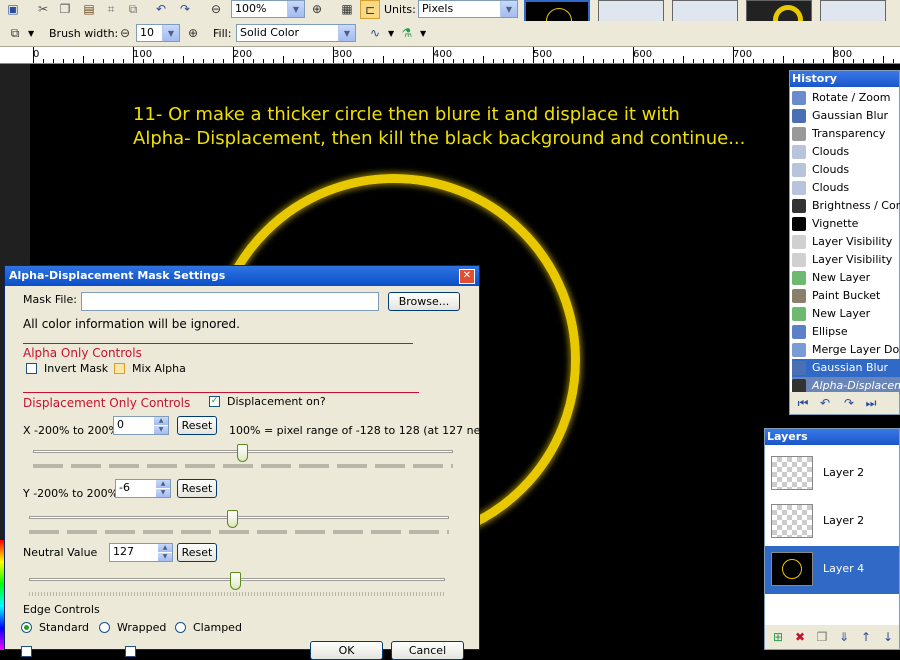 The height and width of the screenshot is (660, 900). I want to click on decrease-icon: ⊖, so click(125, 33).